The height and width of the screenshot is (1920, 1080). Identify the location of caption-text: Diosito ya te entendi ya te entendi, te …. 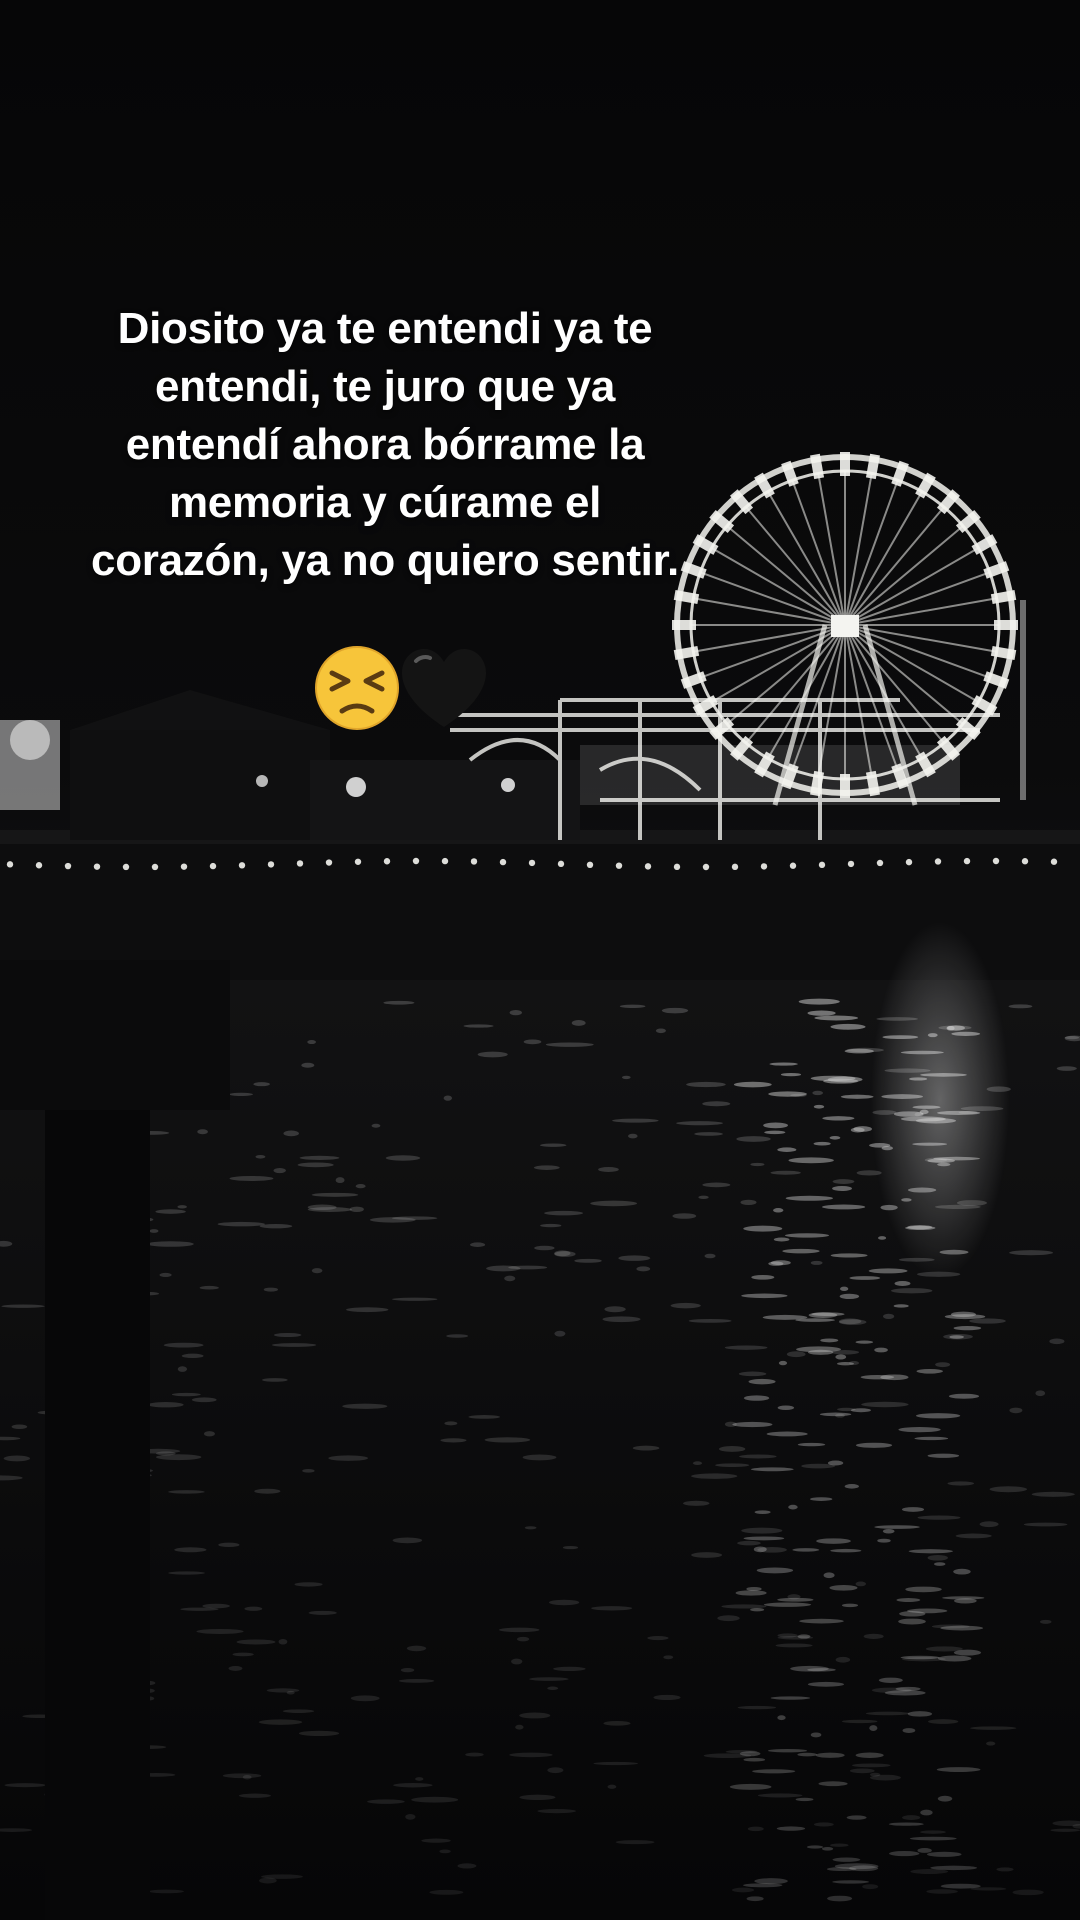
(385, 445).